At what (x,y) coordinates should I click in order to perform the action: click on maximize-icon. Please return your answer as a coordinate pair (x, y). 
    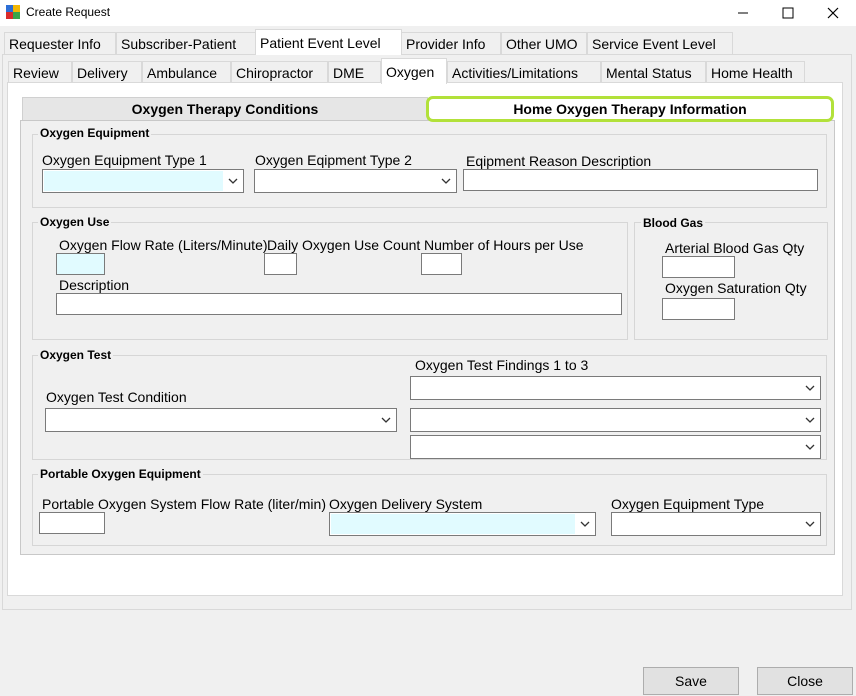
    Looking at the image, I should click on (788, 13).